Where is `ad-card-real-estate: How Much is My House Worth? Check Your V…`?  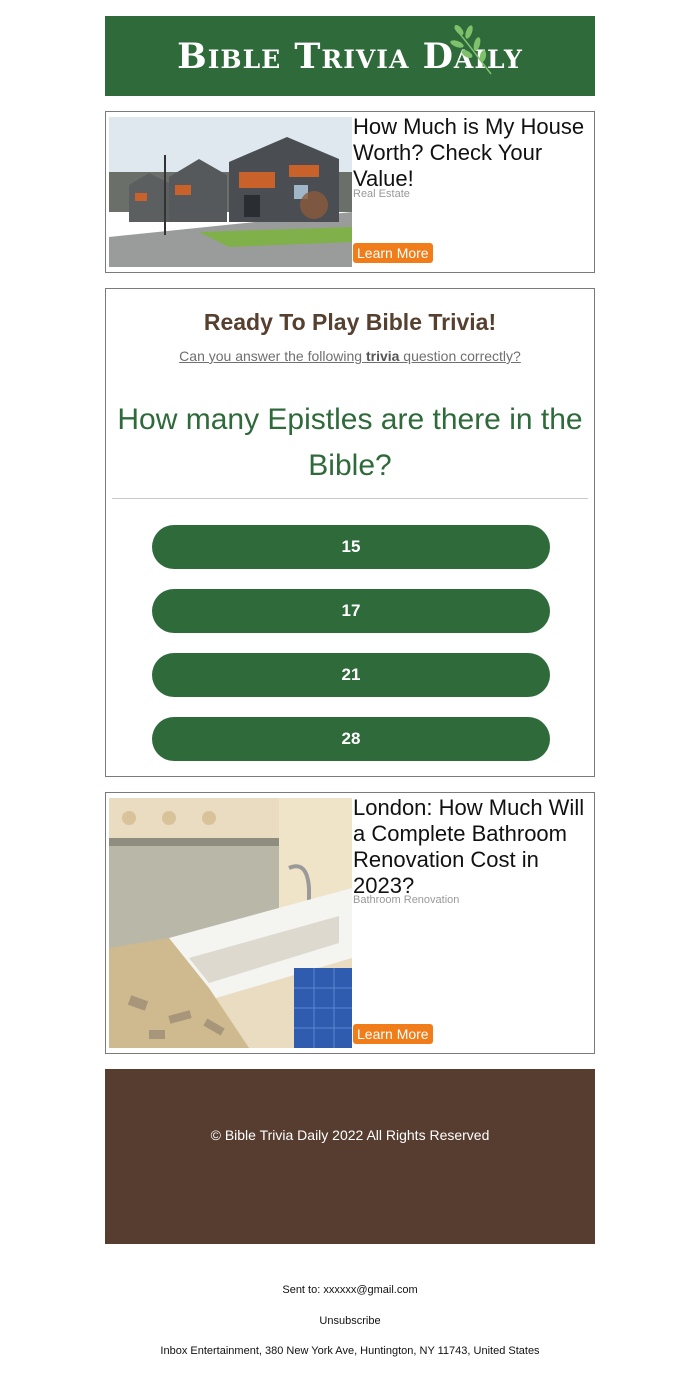 ad-card-real-estate: How Much is My House Worth? Check Your V… is located at coordinates (350, 192).